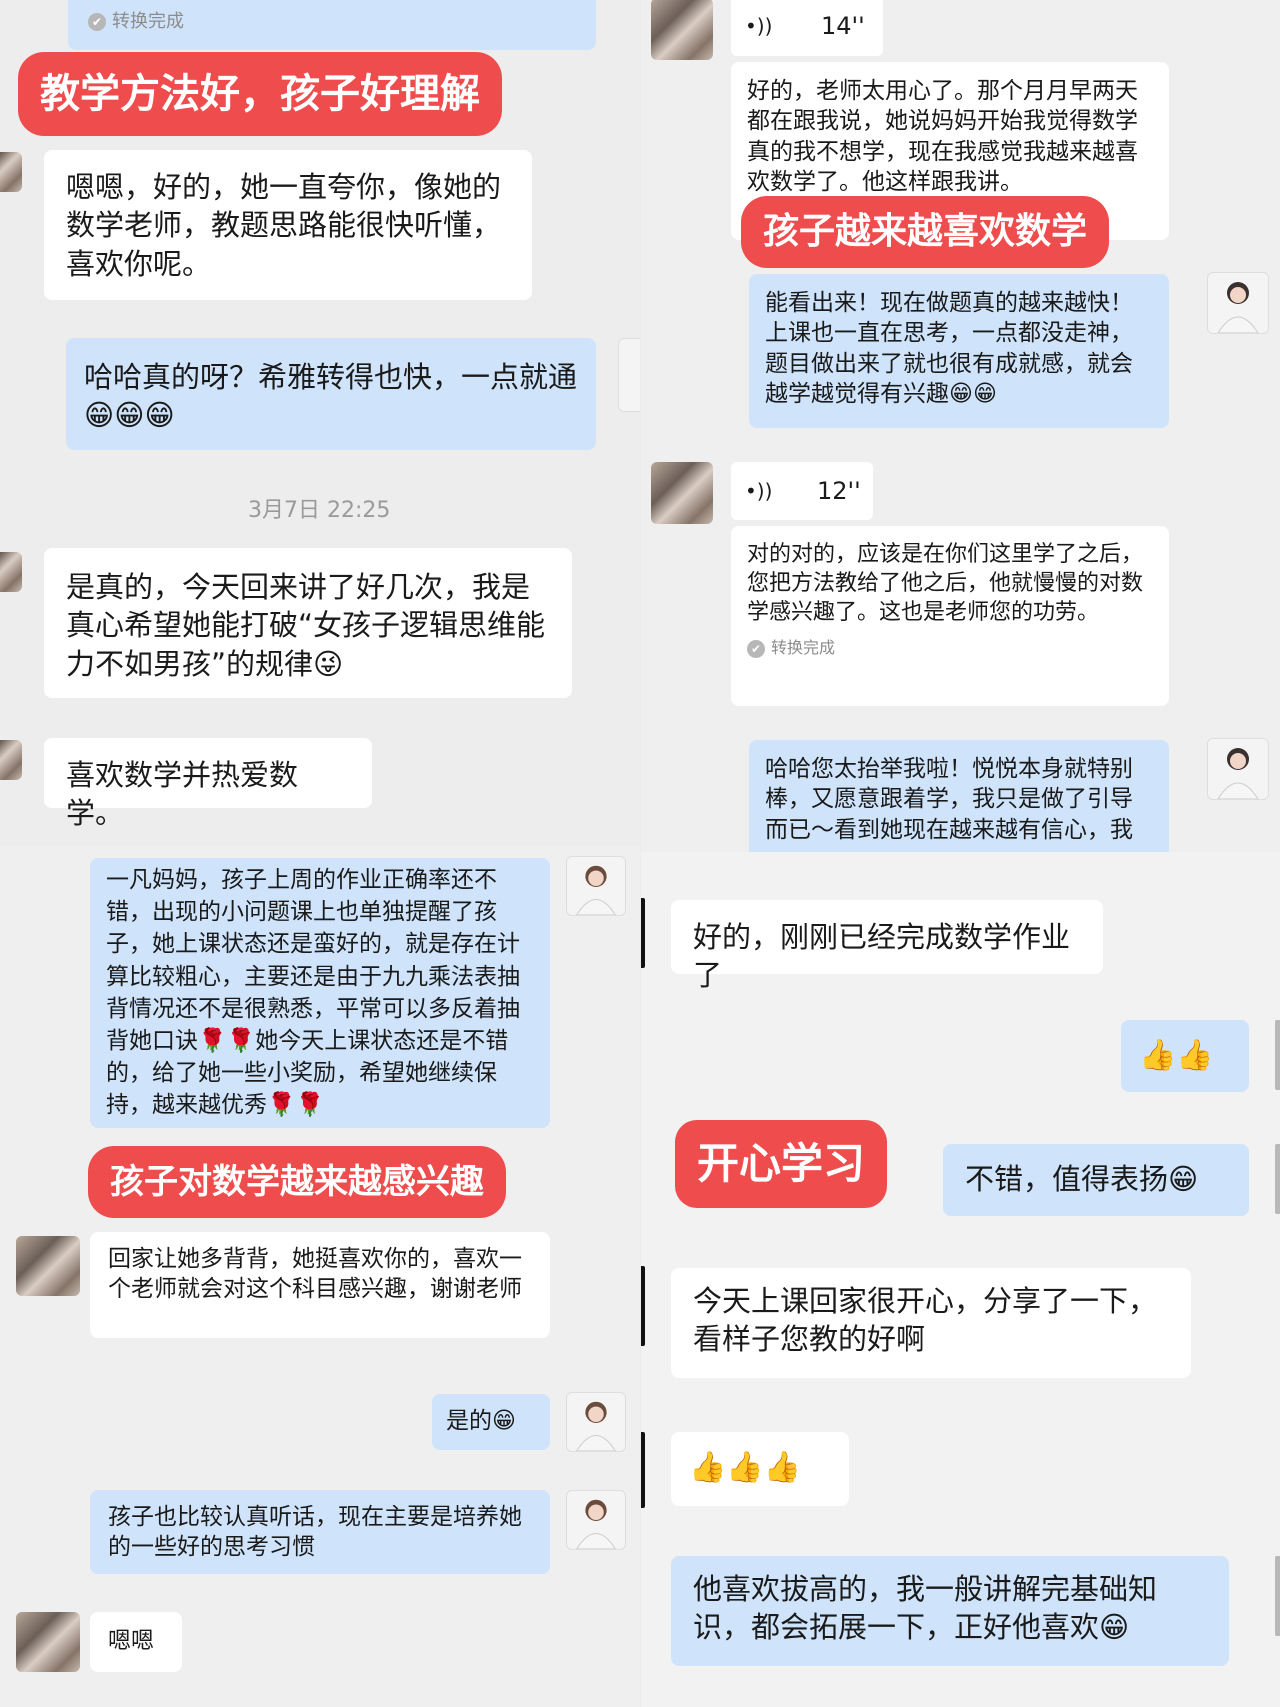 The height and width of the screenshot is (1707, 1280). I want to click on message-bubble-conversion: ✔ 转换完成, so click(332, 25).